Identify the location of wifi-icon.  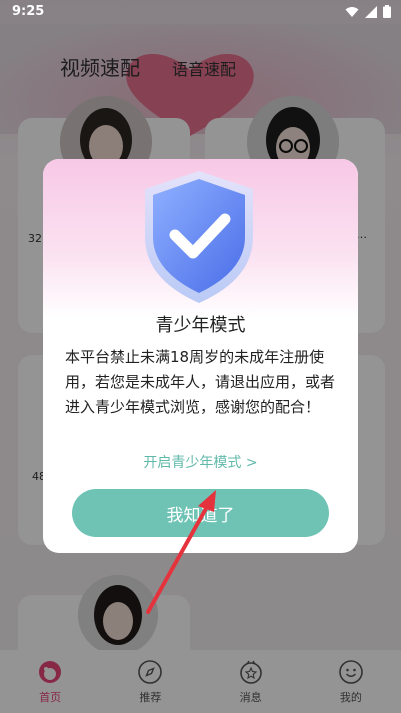
(352, 11).